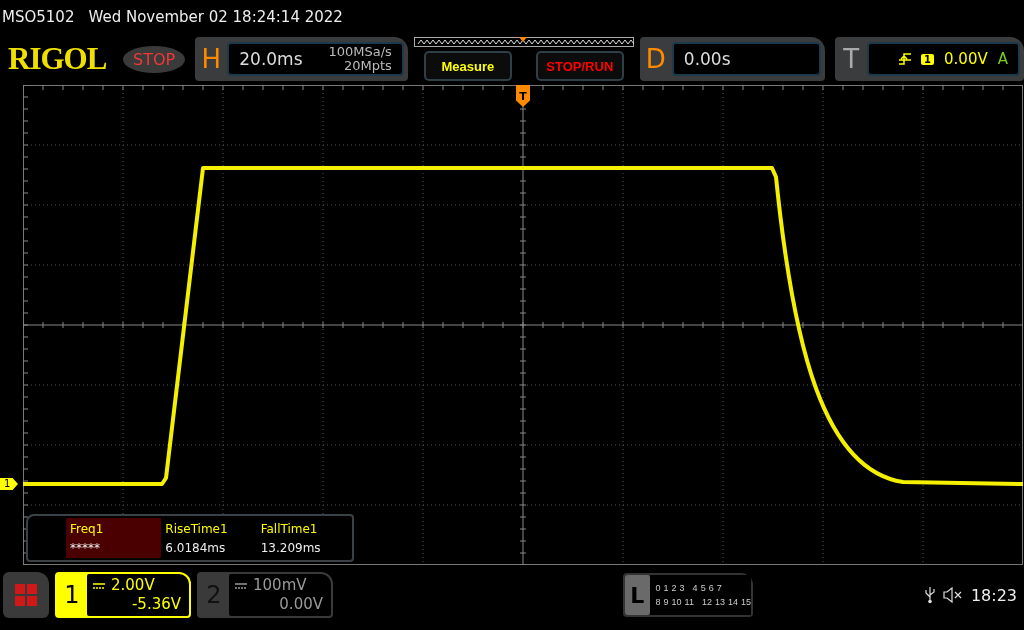 The width and height of the screenshot is (1024, 630). What do you see at coordinates (154, 59) in the screenshot?
I see `run-state-badge: STOP` at bounding box center [154, 59].